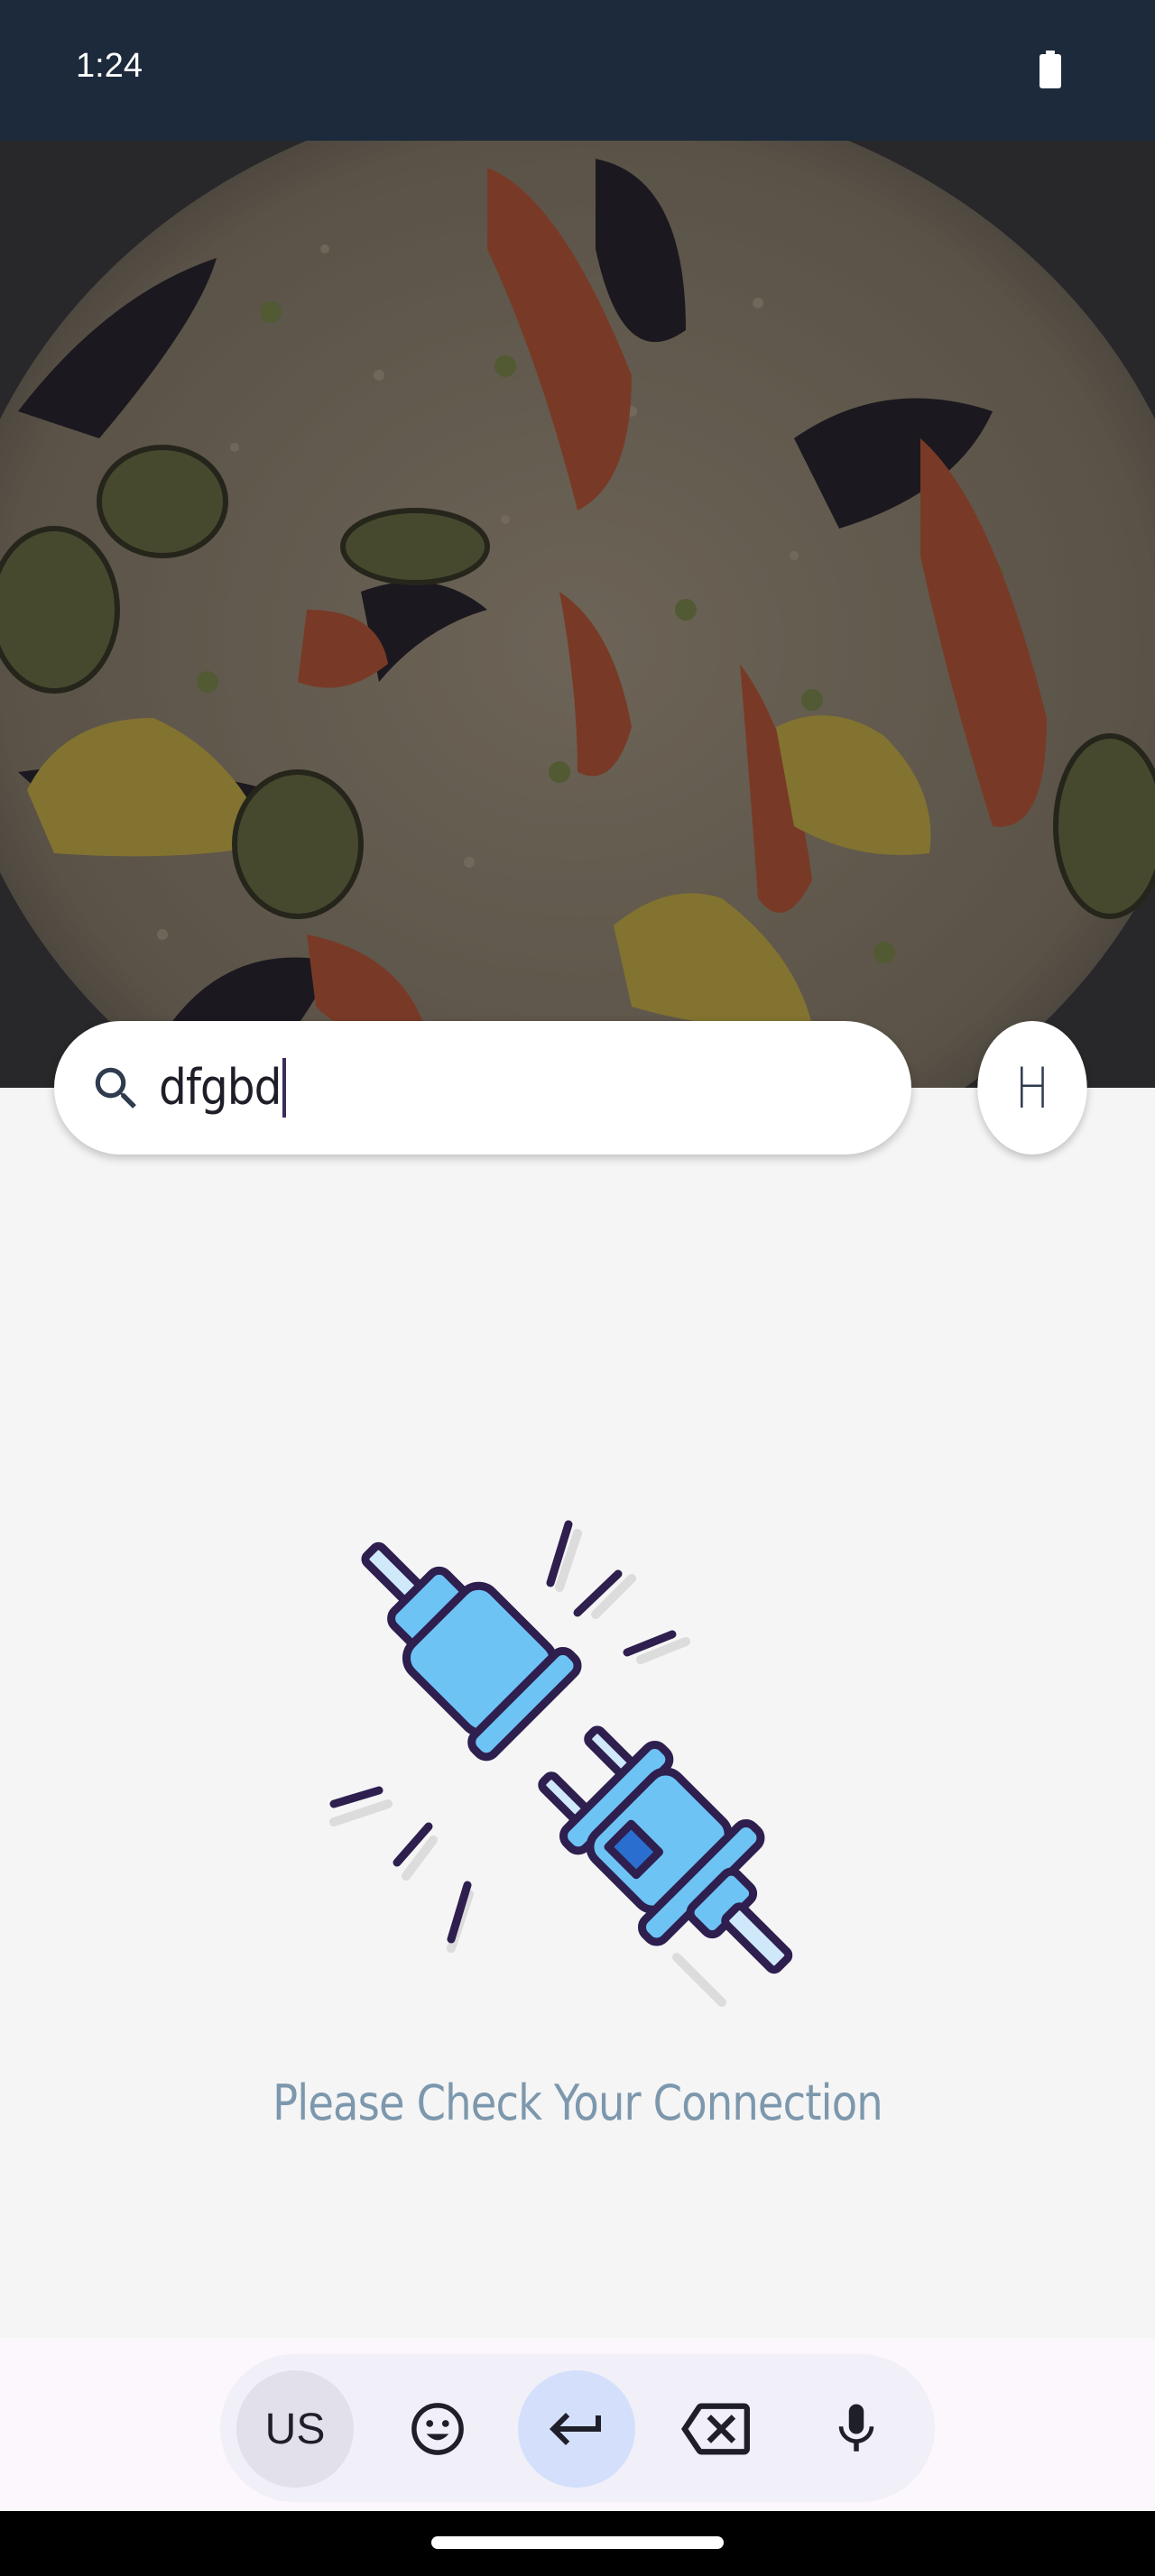 The height and width of the screenshot is (2576, 1155). I want to click on home-gesture-handle, so click(577, 2542).